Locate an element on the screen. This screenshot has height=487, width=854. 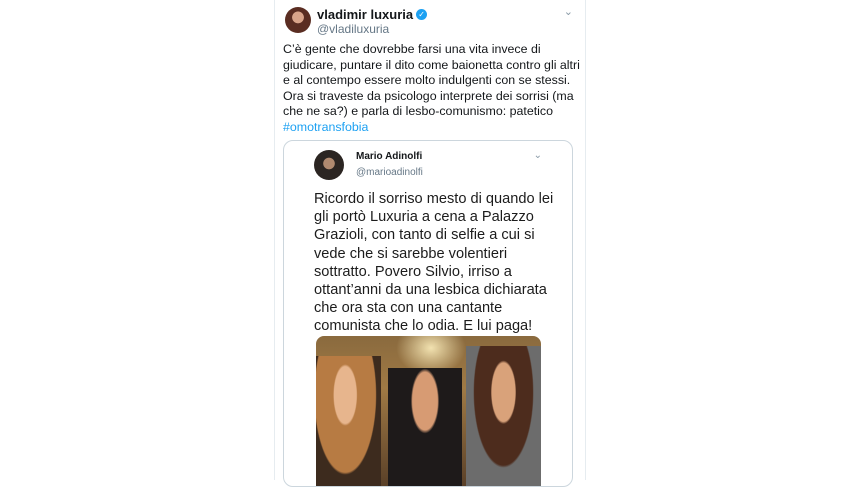
quoted-author-name: Mario Adinolfi is located at coordinates (389, 156).